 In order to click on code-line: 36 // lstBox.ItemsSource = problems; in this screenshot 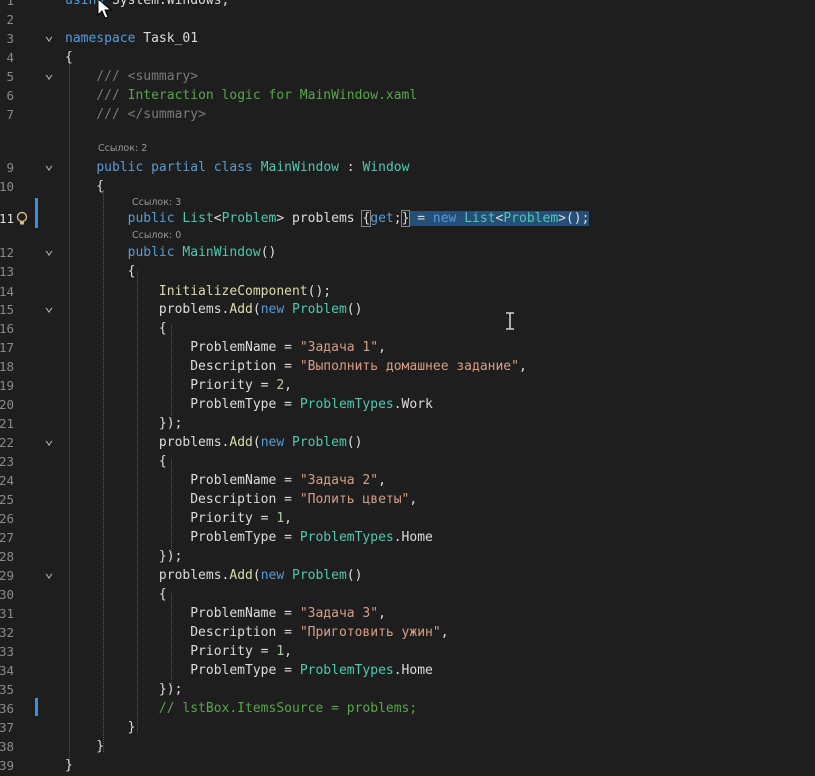, I will do `click(407, 708)`.